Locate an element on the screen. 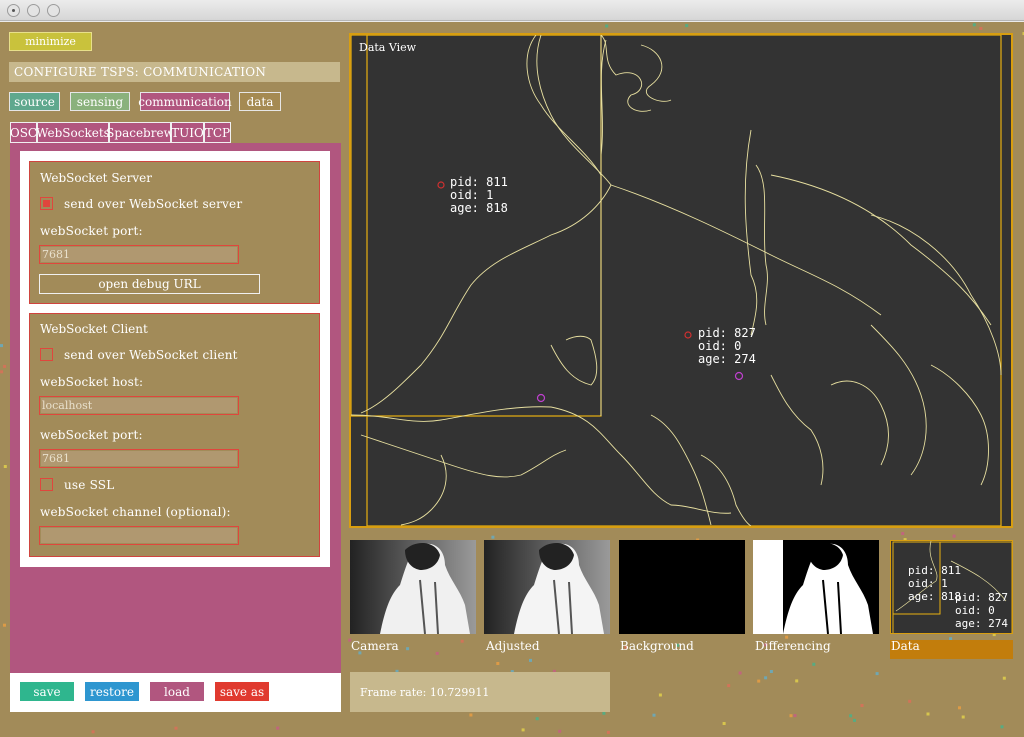 The image size is (1024, 737). adjusted-image is located at coordinates (547, 587).